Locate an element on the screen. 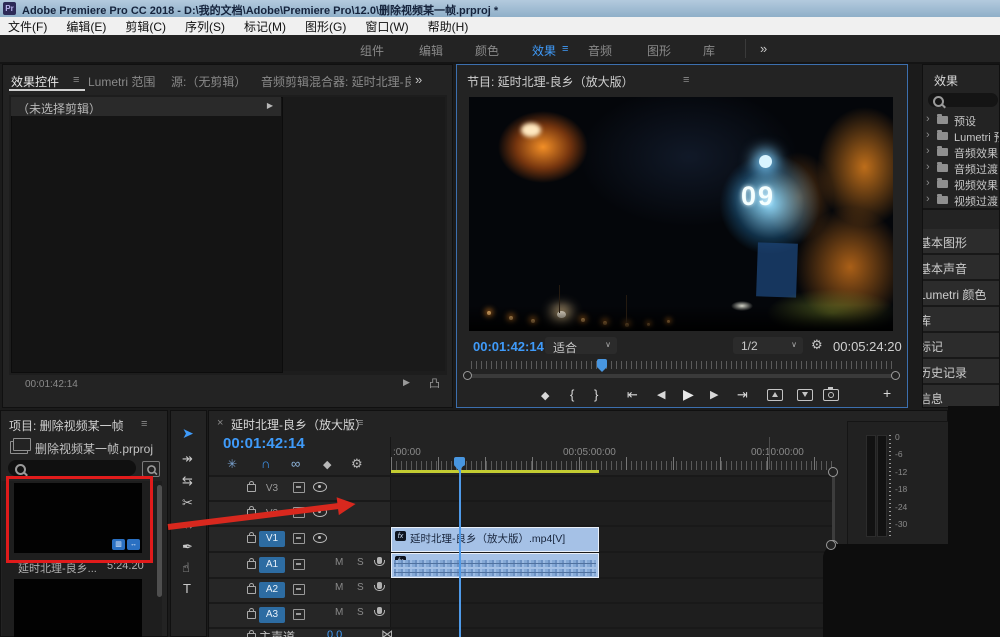  tree-item-audio-transitions: 音频过渡 is located at coordinates (976, 169).